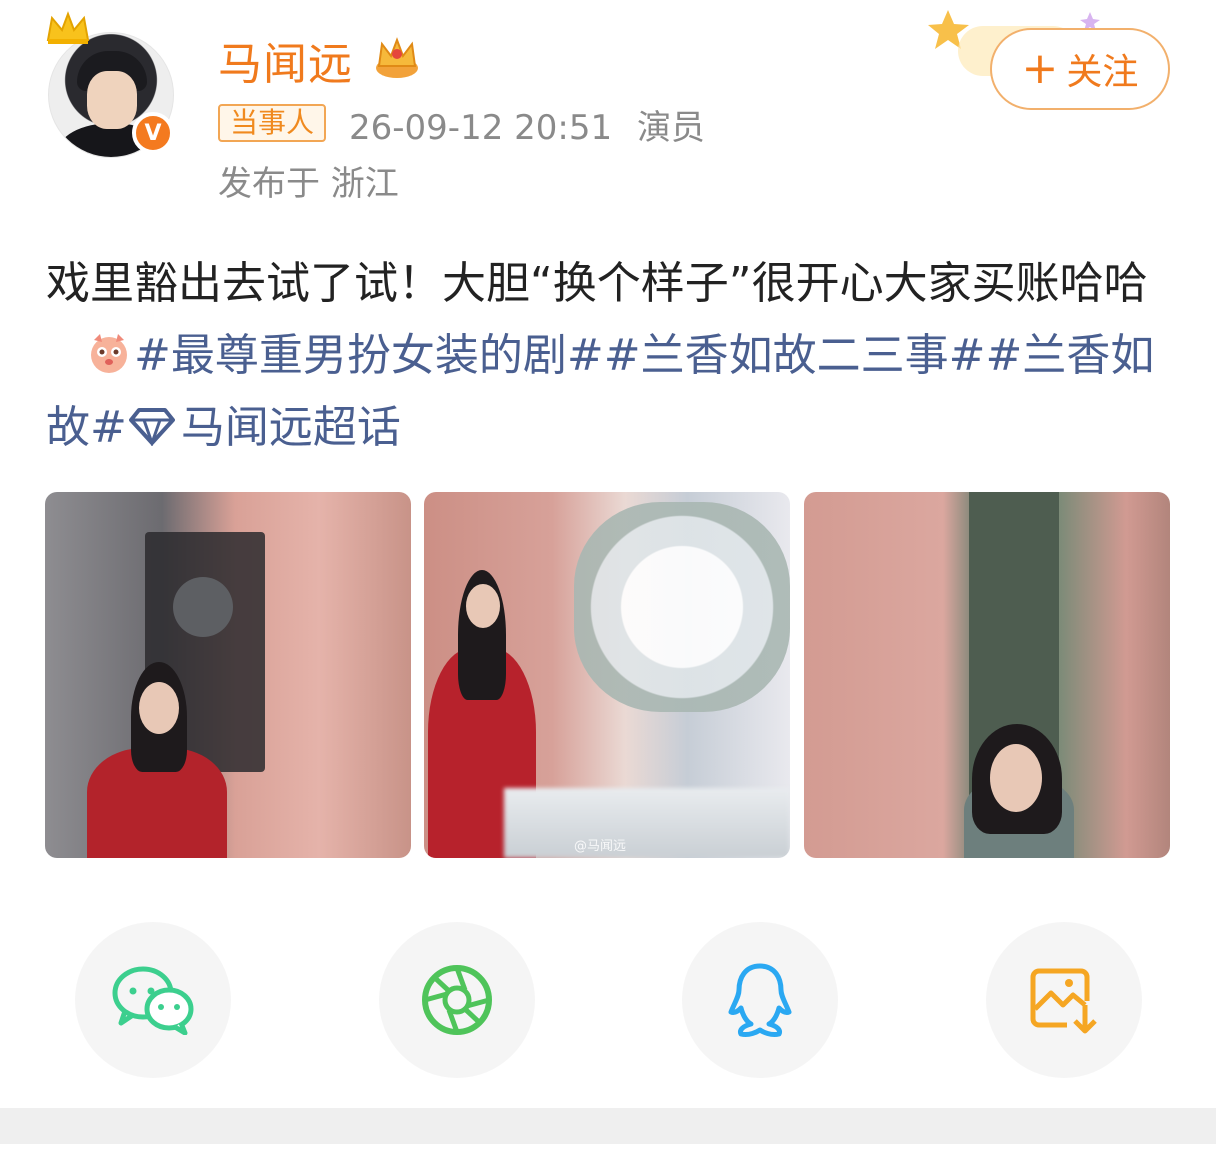 This screenshot has height=1161, width=1216. I want to click on qq-icon, so click(760, 1000).